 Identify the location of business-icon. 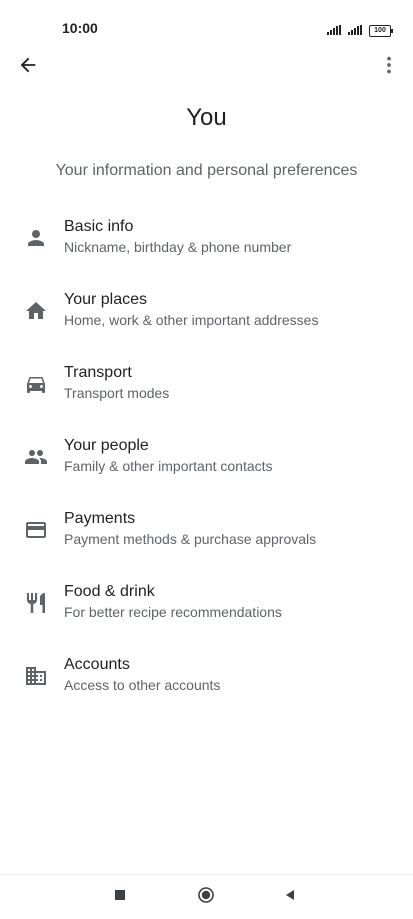
(36, 676).